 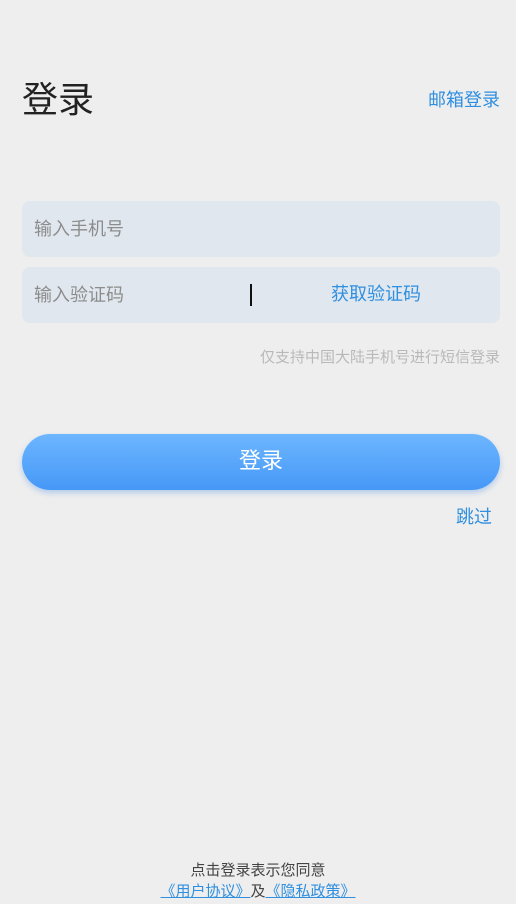 I want to click on skip-link: 跳过, so click(x=474, y=518).